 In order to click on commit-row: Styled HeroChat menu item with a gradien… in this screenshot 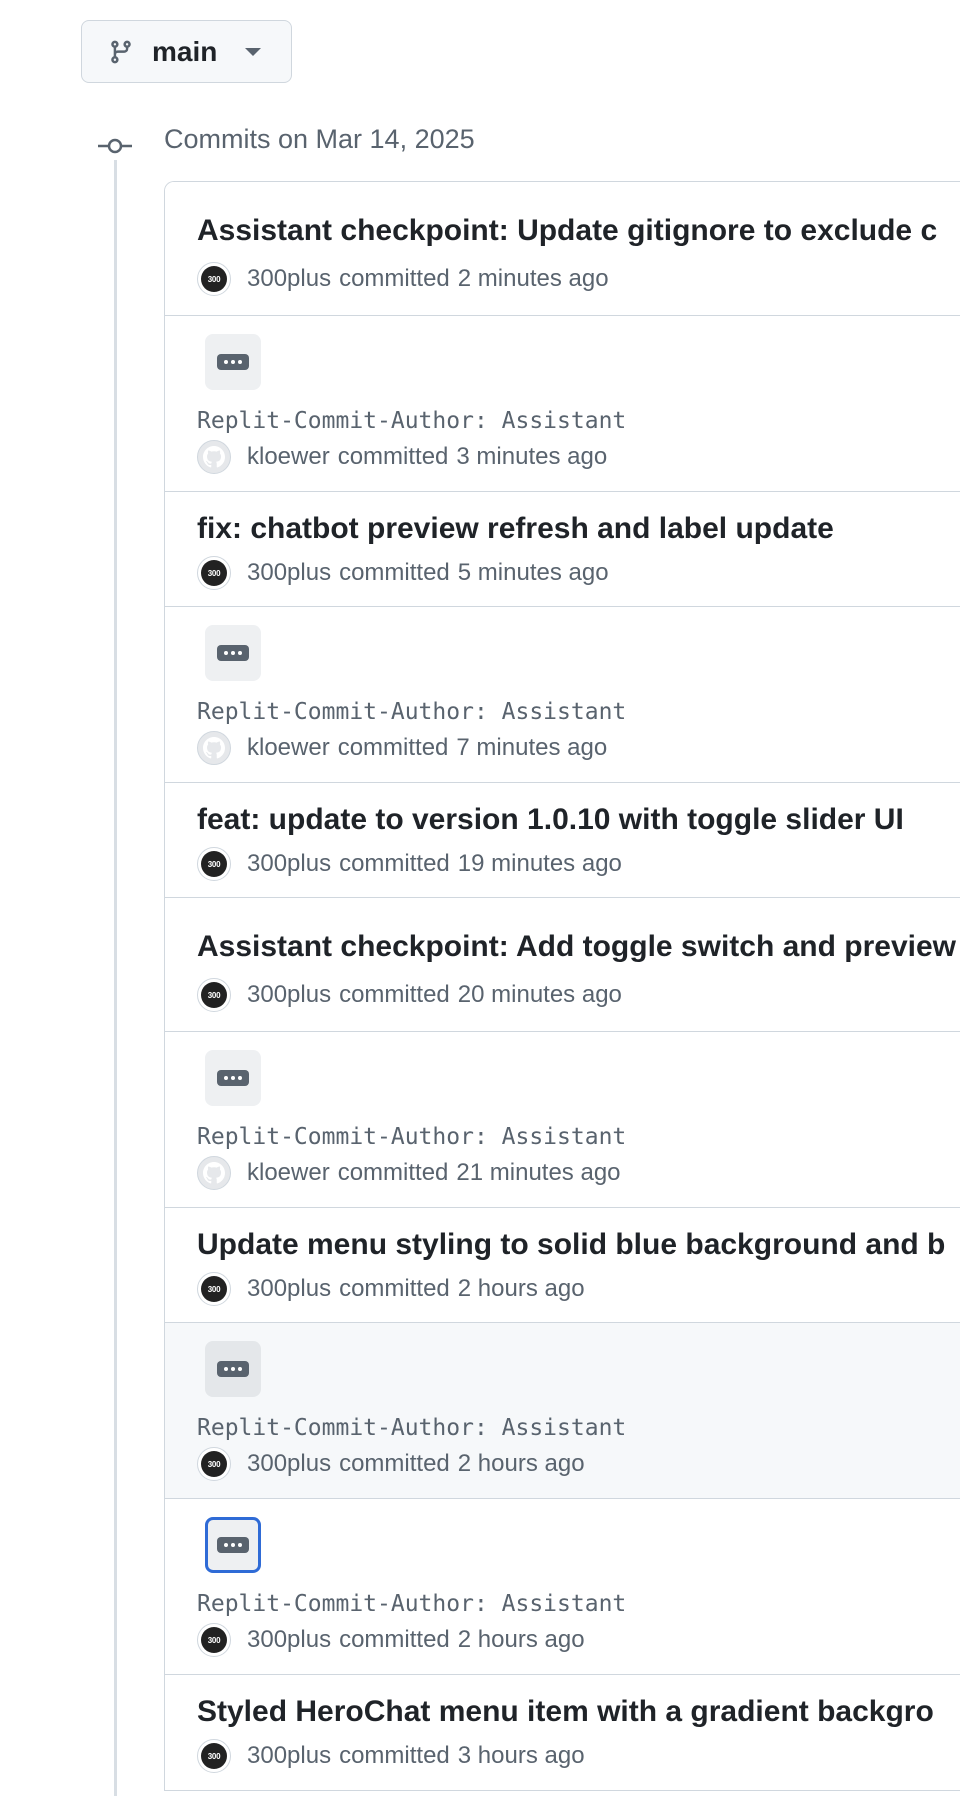, I will do `click(562, 1732)`.